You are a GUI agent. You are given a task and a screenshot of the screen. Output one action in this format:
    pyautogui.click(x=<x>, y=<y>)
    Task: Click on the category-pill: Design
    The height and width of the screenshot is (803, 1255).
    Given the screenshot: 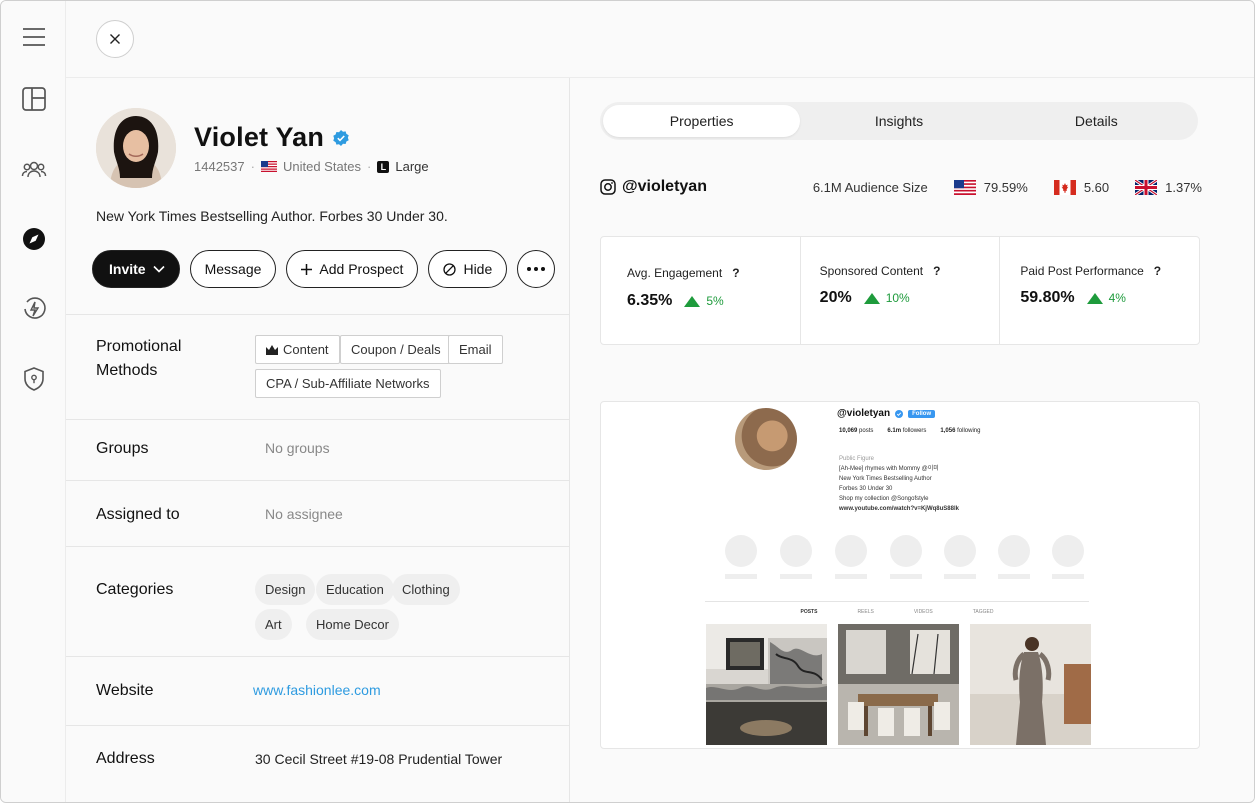 What is the action you would take?
    pyautogui.click(x=285, y=589)
    